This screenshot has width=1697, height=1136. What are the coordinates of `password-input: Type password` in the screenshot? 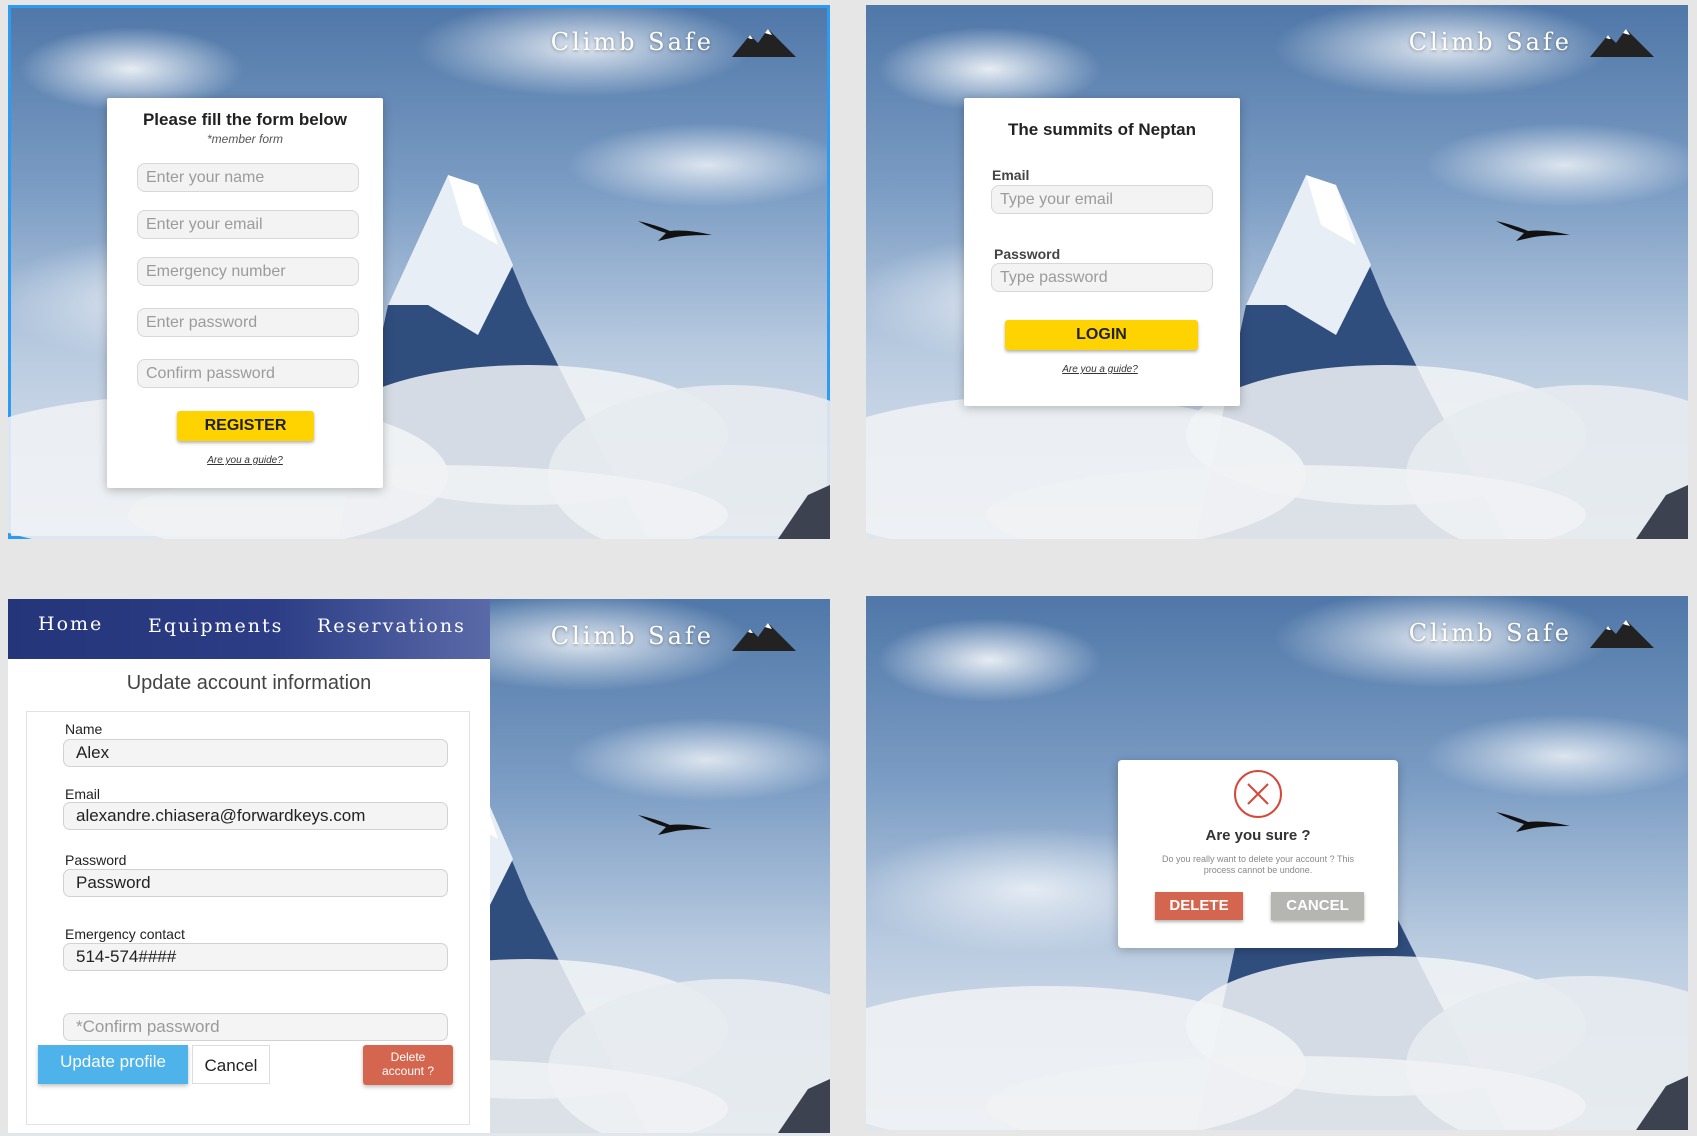 It's located at (1102, 277).